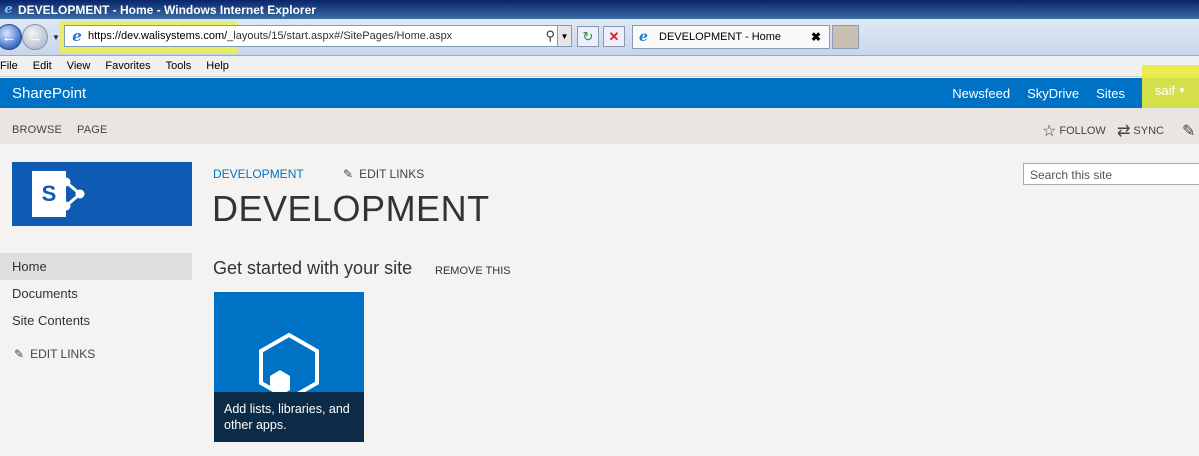  What do you see at coordinates (258, 174) in the screenshot?
I see `breadcrumb: DEVELOPMENT` at bounding box center [258, 174].